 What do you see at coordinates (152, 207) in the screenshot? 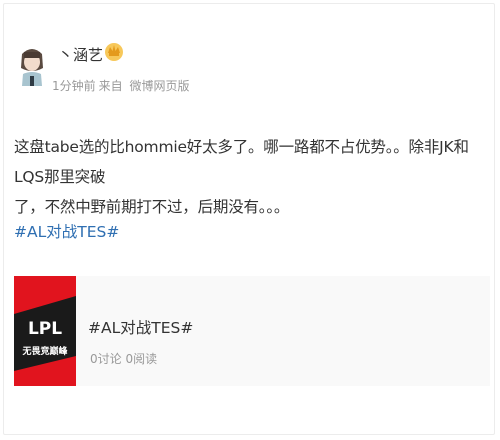
I see `post-text-line: 了，不然中野前期打不过，后期没有。。。` at bounding box center [152, 207].